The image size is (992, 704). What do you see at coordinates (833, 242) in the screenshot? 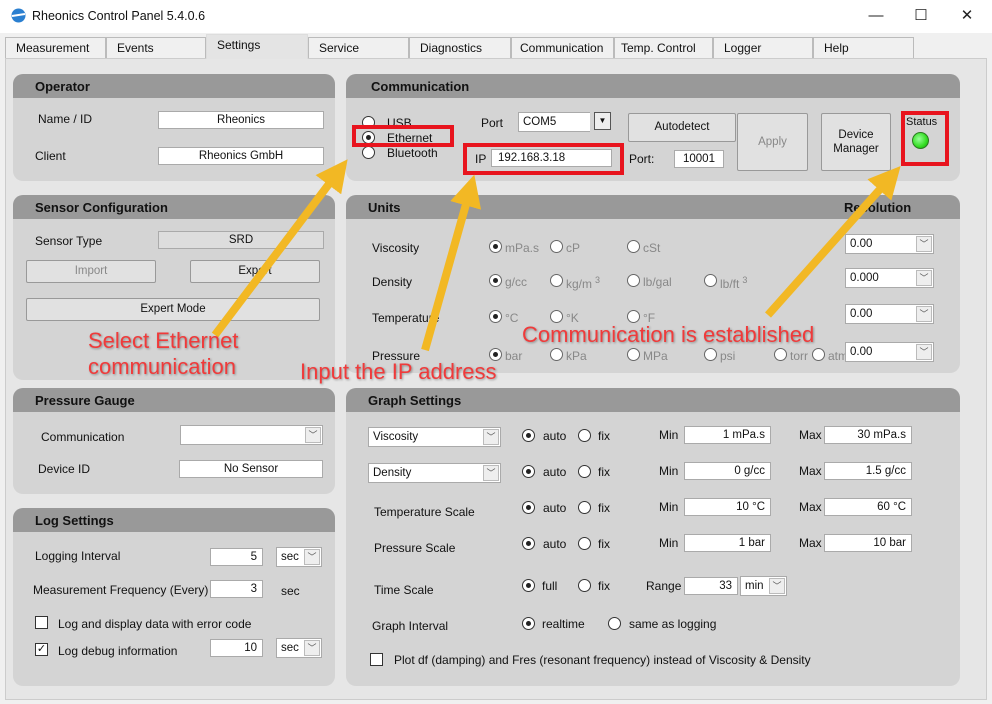
I see `status-arrow` at bounding box center [833, 242].